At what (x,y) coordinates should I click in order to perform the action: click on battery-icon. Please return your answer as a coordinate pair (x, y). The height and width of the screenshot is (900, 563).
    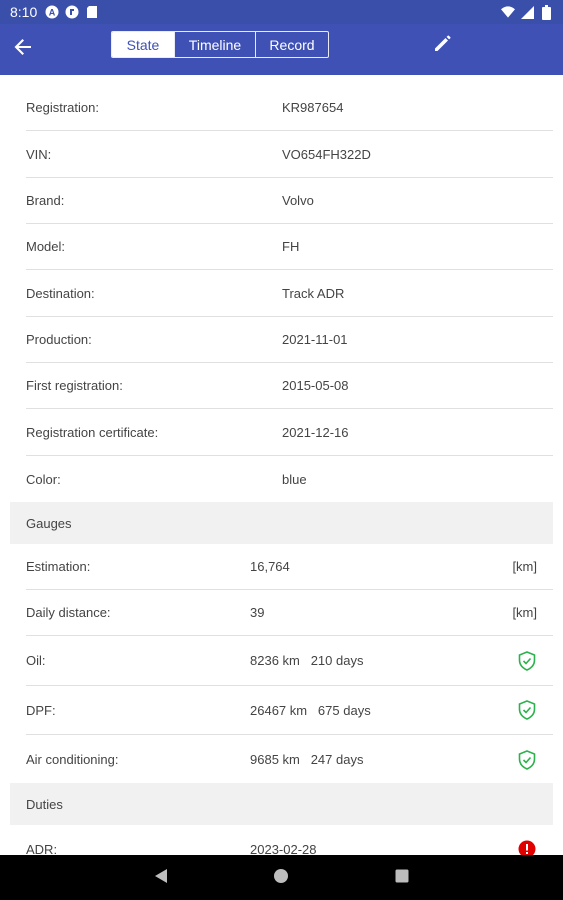
    Looking at the image, I should click on (546, 12).